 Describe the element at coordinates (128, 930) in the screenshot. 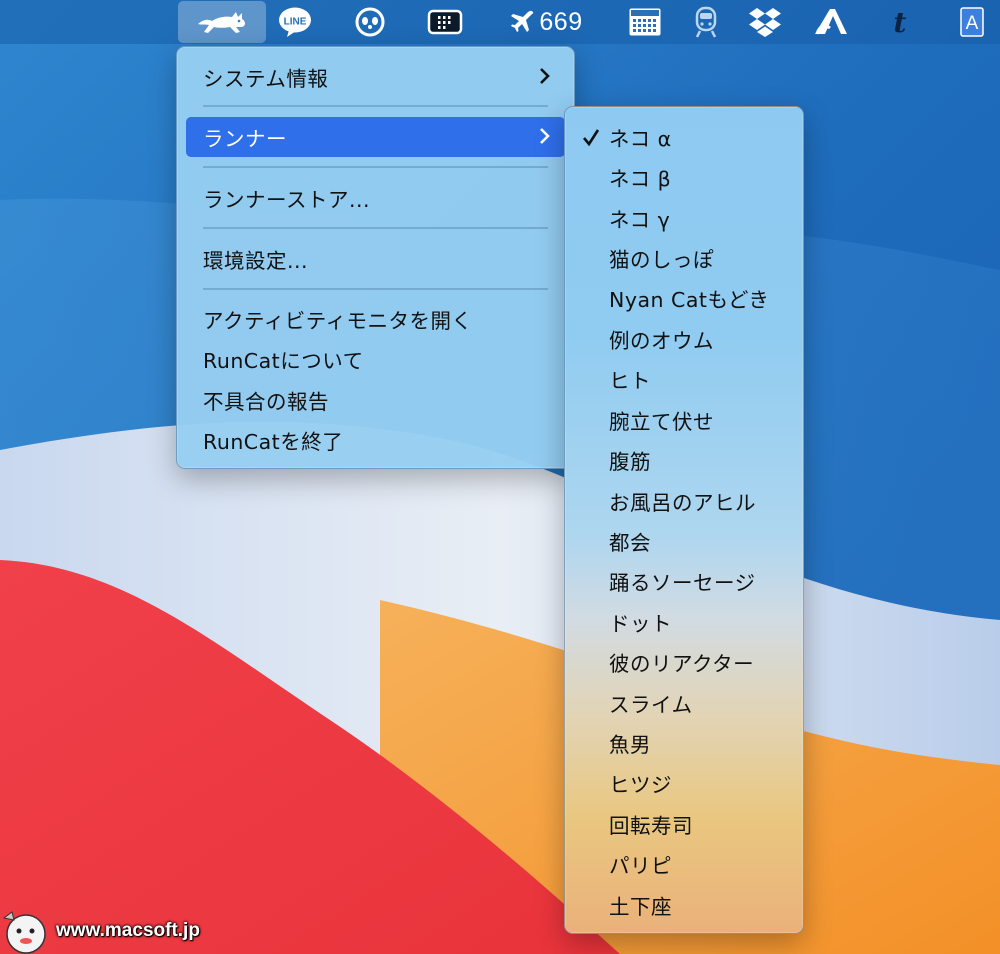

I see `watermark-text: www.macsoft.jp` at that location.